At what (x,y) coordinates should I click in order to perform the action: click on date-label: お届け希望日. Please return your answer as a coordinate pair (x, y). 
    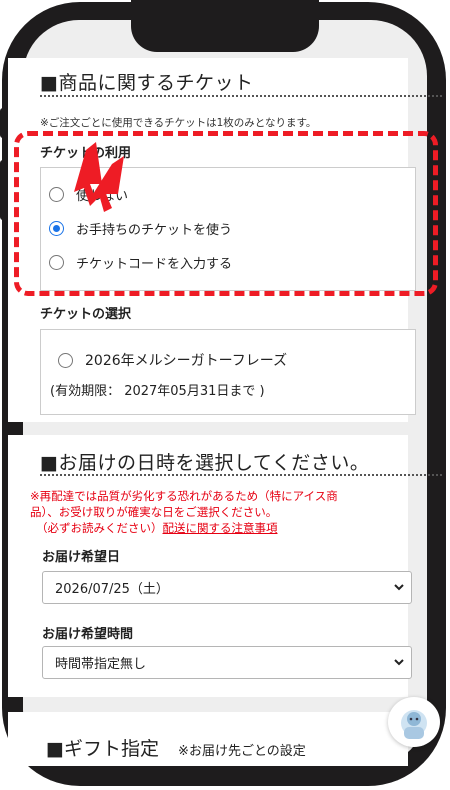
    Looking at the image, I should click on (81, 557).